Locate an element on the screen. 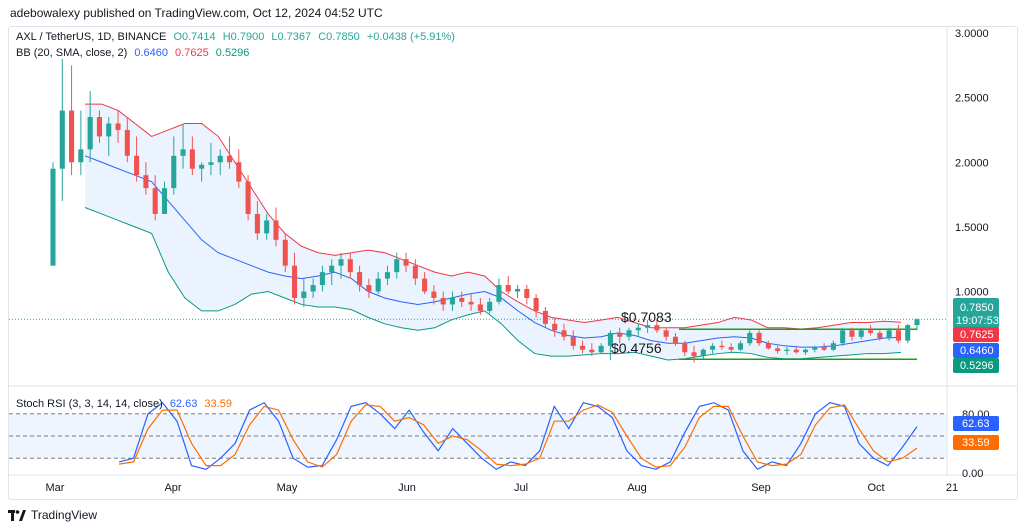 This screenshot has height=530, width=1024. bb-label: BB (20, SMA, close, 2) is located at coordinates (71, 53).